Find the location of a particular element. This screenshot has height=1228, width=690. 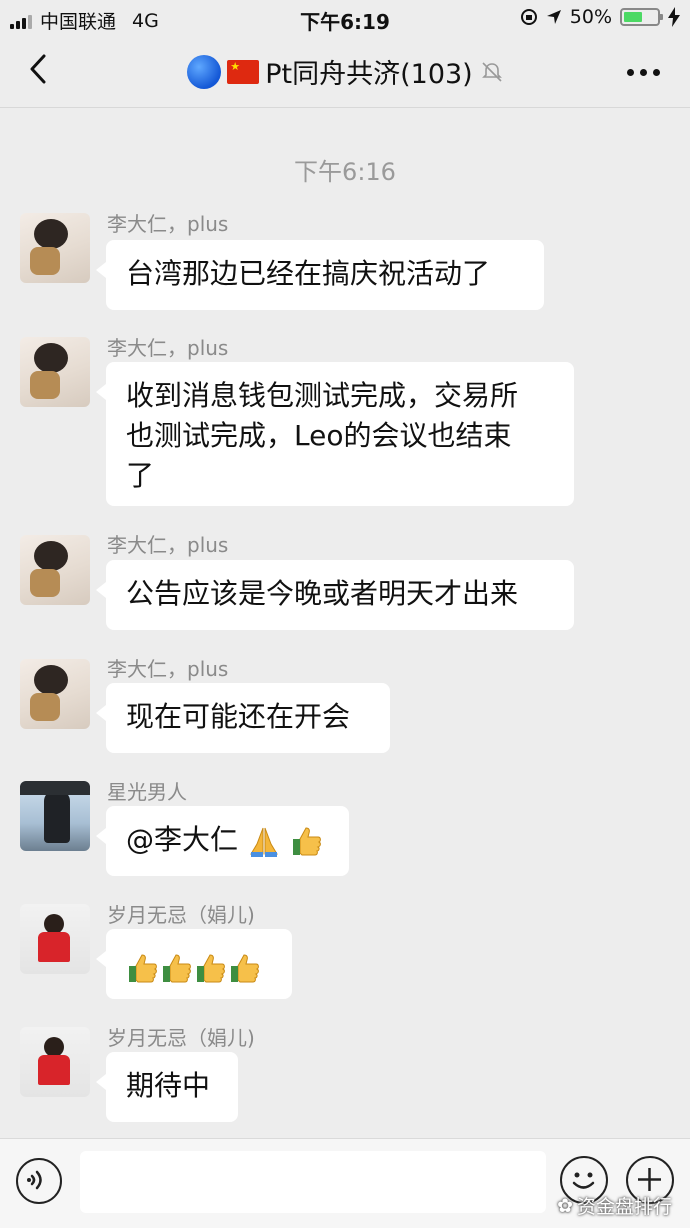

voice-icon is located at coordinates (39, 1181).